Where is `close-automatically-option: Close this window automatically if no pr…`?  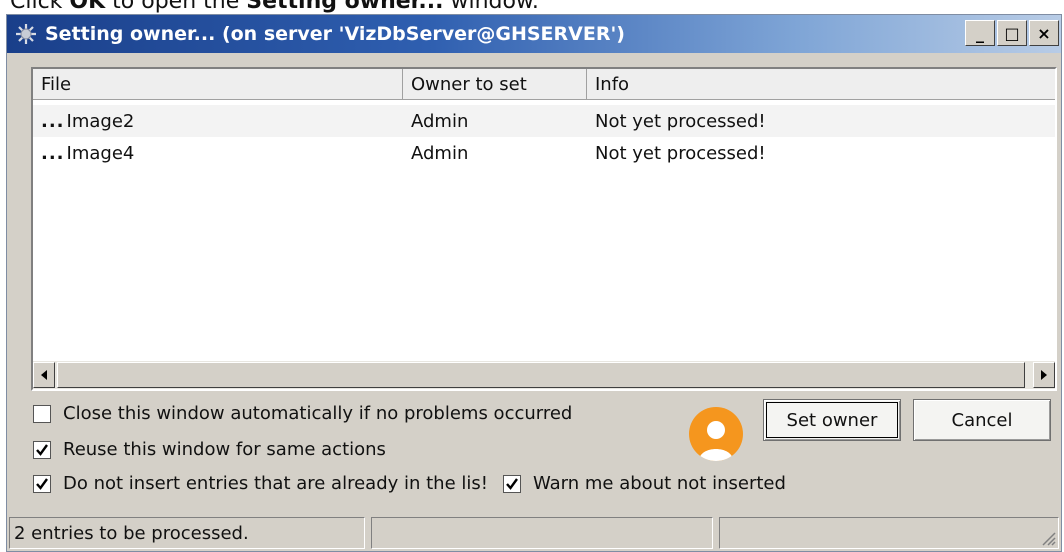 close-automatically-option: Close this window automatically if no pr… is located at coordinates (302, 413).